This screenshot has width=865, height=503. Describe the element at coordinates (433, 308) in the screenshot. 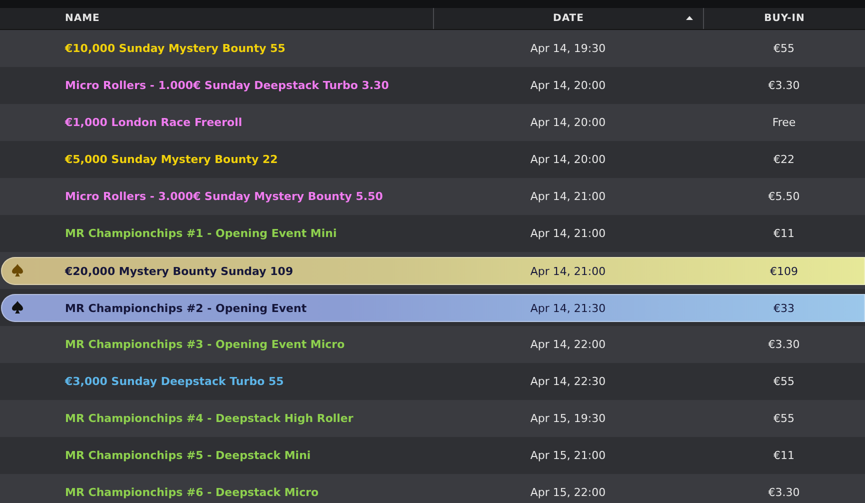

I see `highlighted-row: MR Championchips #2 - Opening Event Apr 14, 21:30 €33` at that location.